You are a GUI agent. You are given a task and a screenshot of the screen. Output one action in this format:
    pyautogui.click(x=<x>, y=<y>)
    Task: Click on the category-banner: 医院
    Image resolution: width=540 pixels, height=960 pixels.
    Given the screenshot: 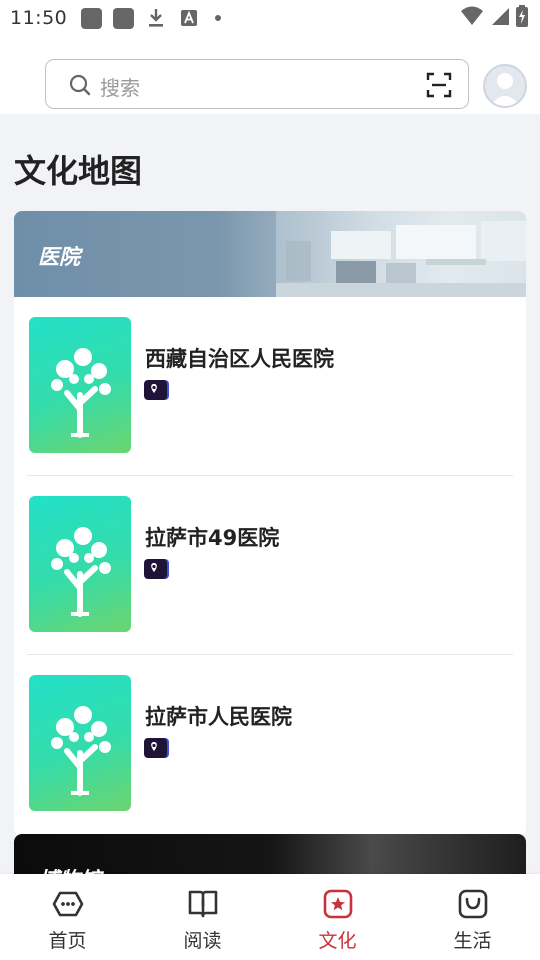 What is the action you would take?
    pyautogui.click(x=270, y=254)
    